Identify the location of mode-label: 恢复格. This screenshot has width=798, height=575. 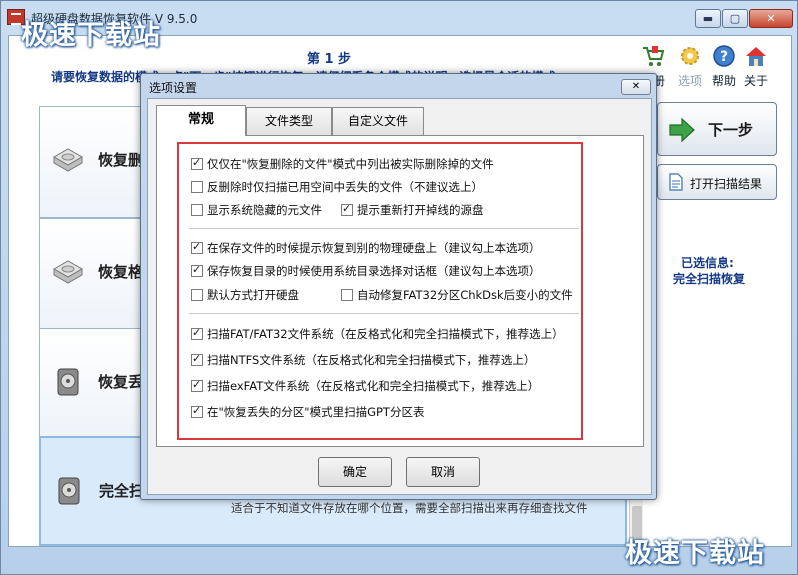
(121, 272).